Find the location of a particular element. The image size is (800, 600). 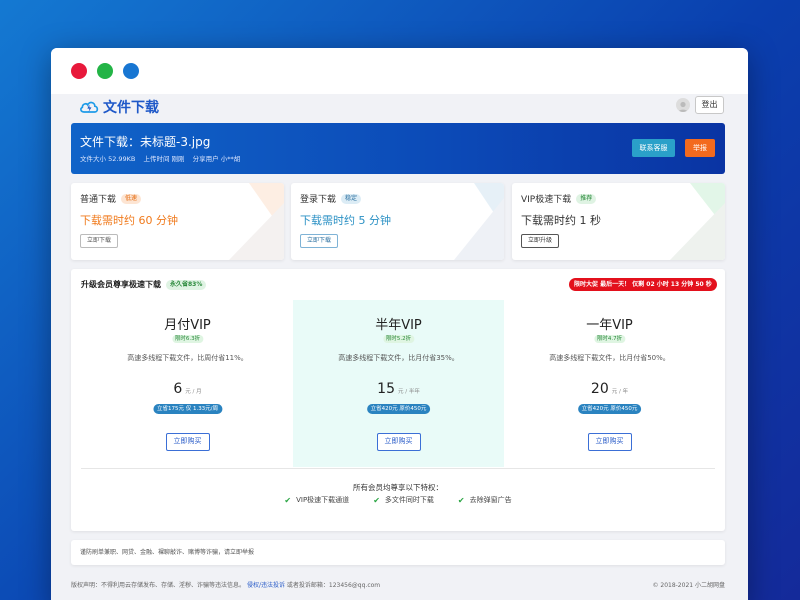

price-unit: 元 / 月 is located at coordinates (193, 392).